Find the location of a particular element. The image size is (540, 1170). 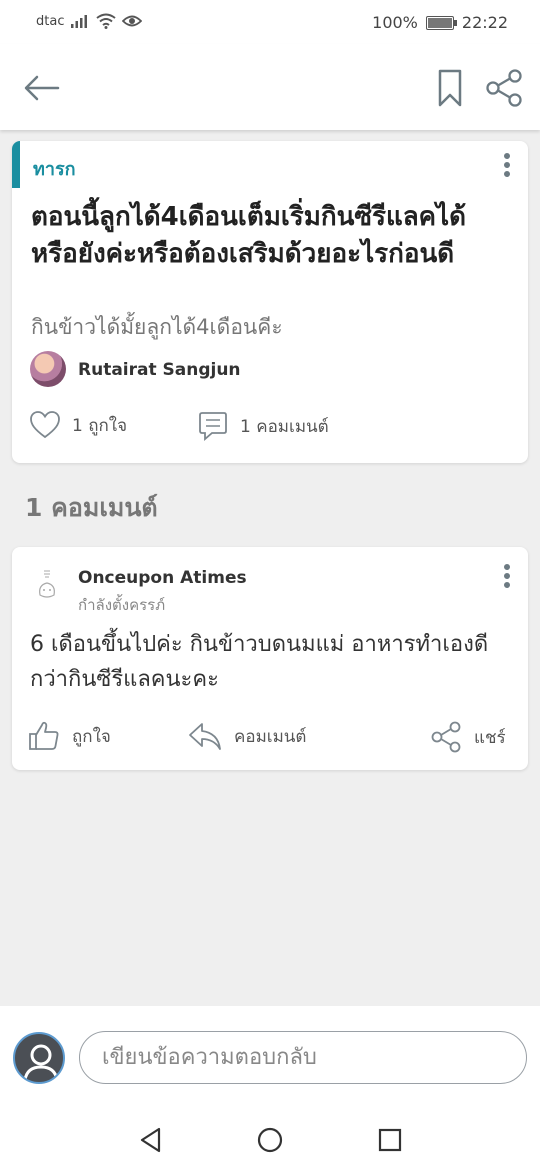

app-bar is located at coordinates (270, 87).